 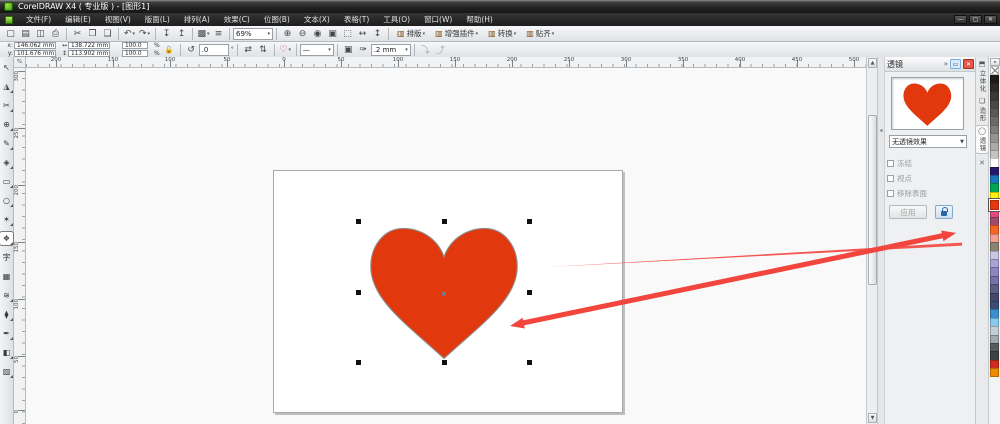 I want to click on object-size-fields-field2: 113.902 mm, so click(x=89, y=53).